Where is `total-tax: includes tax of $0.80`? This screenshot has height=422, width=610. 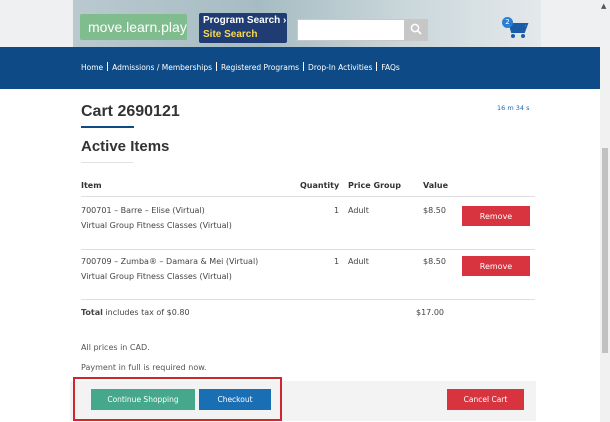 total-tax: includes tax of $0.80 is located at coordinates (146, 312).